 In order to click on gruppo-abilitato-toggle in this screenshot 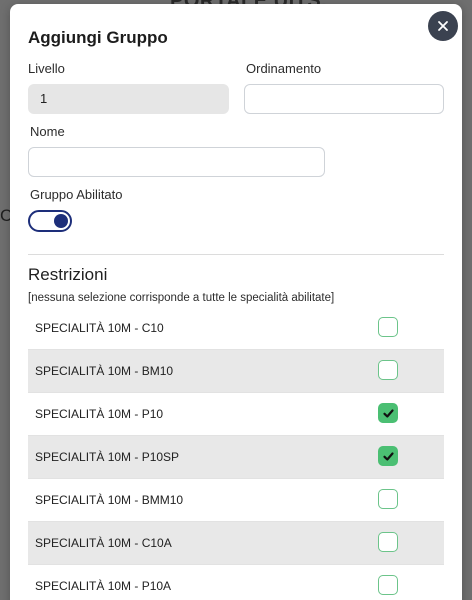, I will do `click(50, 221)`.